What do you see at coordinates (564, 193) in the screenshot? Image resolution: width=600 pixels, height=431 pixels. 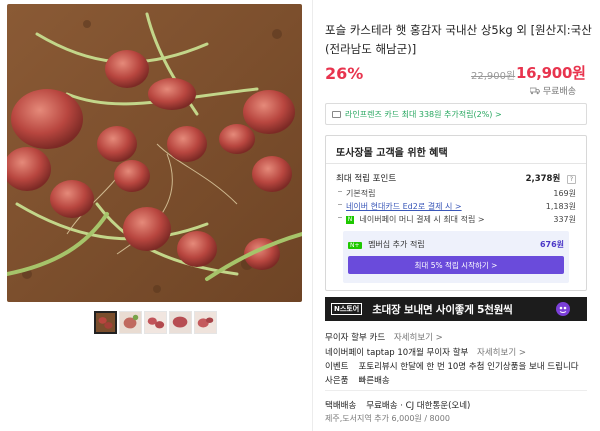 I see `points-row-value: 169원` at bounding box center [564, 193].